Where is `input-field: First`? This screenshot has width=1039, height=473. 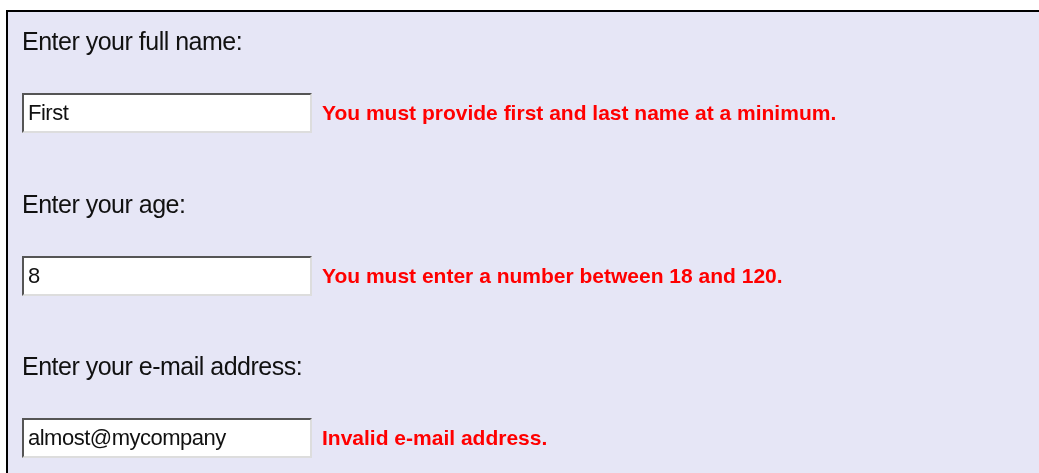 input-field: First is located at coordinates (167, 113).